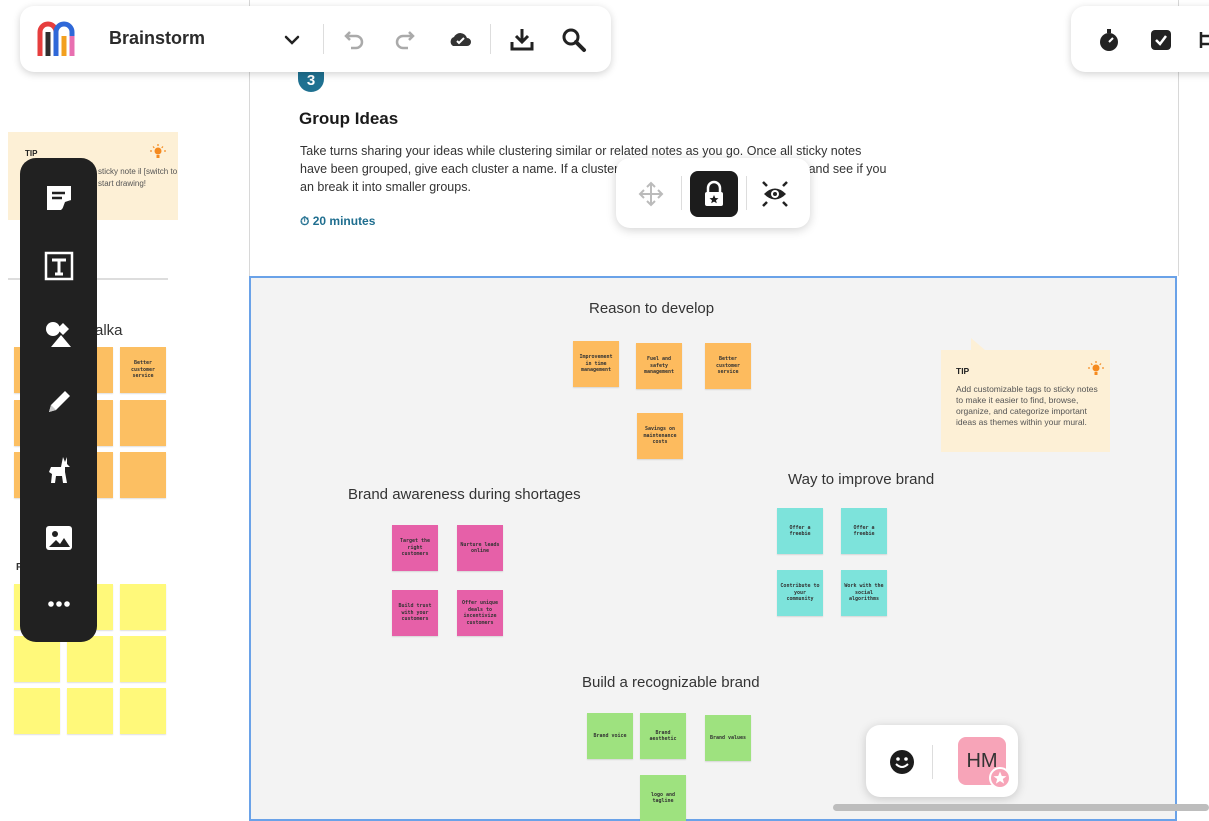  Describe the element at coordinates (59, 198) in the screenshot. I see `sticky-note-icon` at that location.